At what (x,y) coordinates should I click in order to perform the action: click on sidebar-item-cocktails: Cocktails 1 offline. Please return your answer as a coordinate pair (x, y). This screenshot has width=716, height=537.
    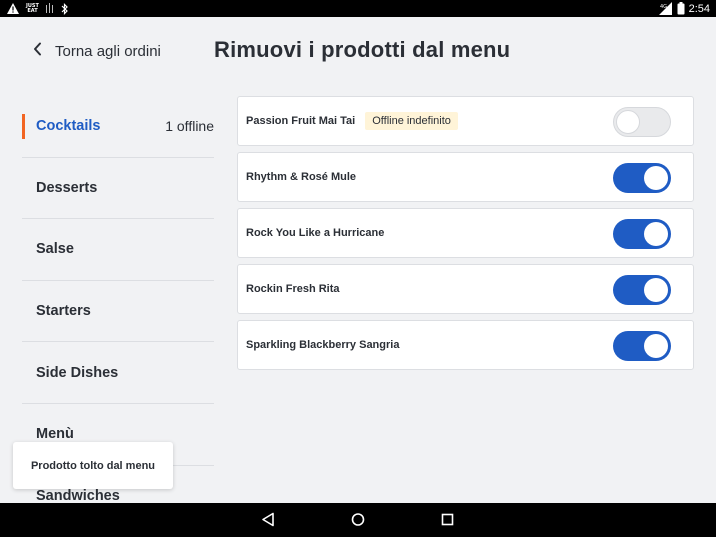
    Looking at the image, I should click on (118, 127).